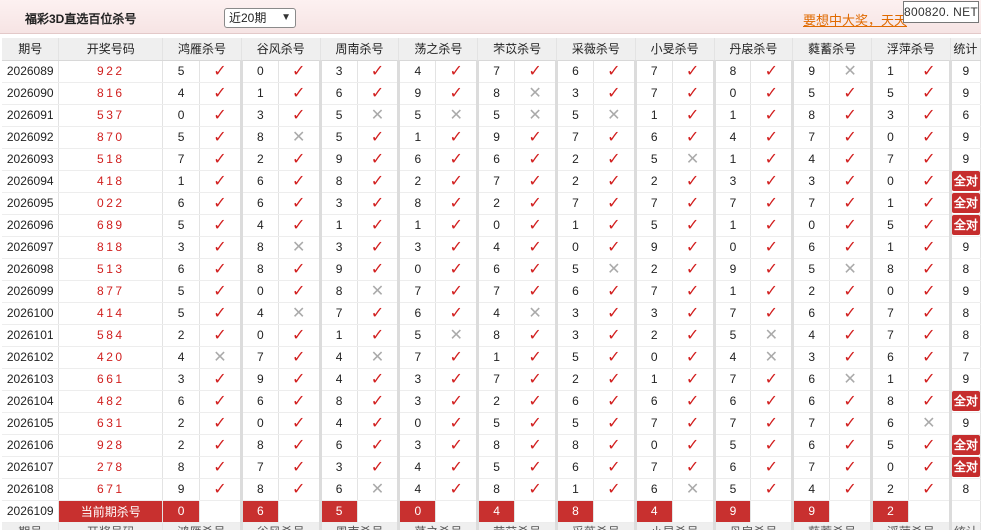  Describe the element at coordinates (111, 225) in the screenshot. I see `draw-number-cell: 689` at that location.